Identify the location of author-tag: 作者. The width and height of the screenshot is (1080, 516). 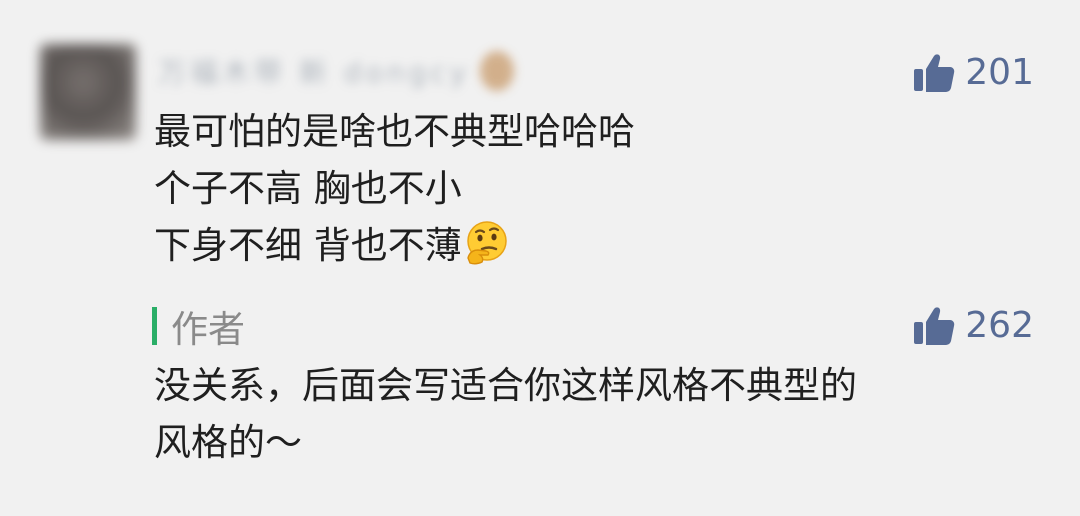
(198, 327).